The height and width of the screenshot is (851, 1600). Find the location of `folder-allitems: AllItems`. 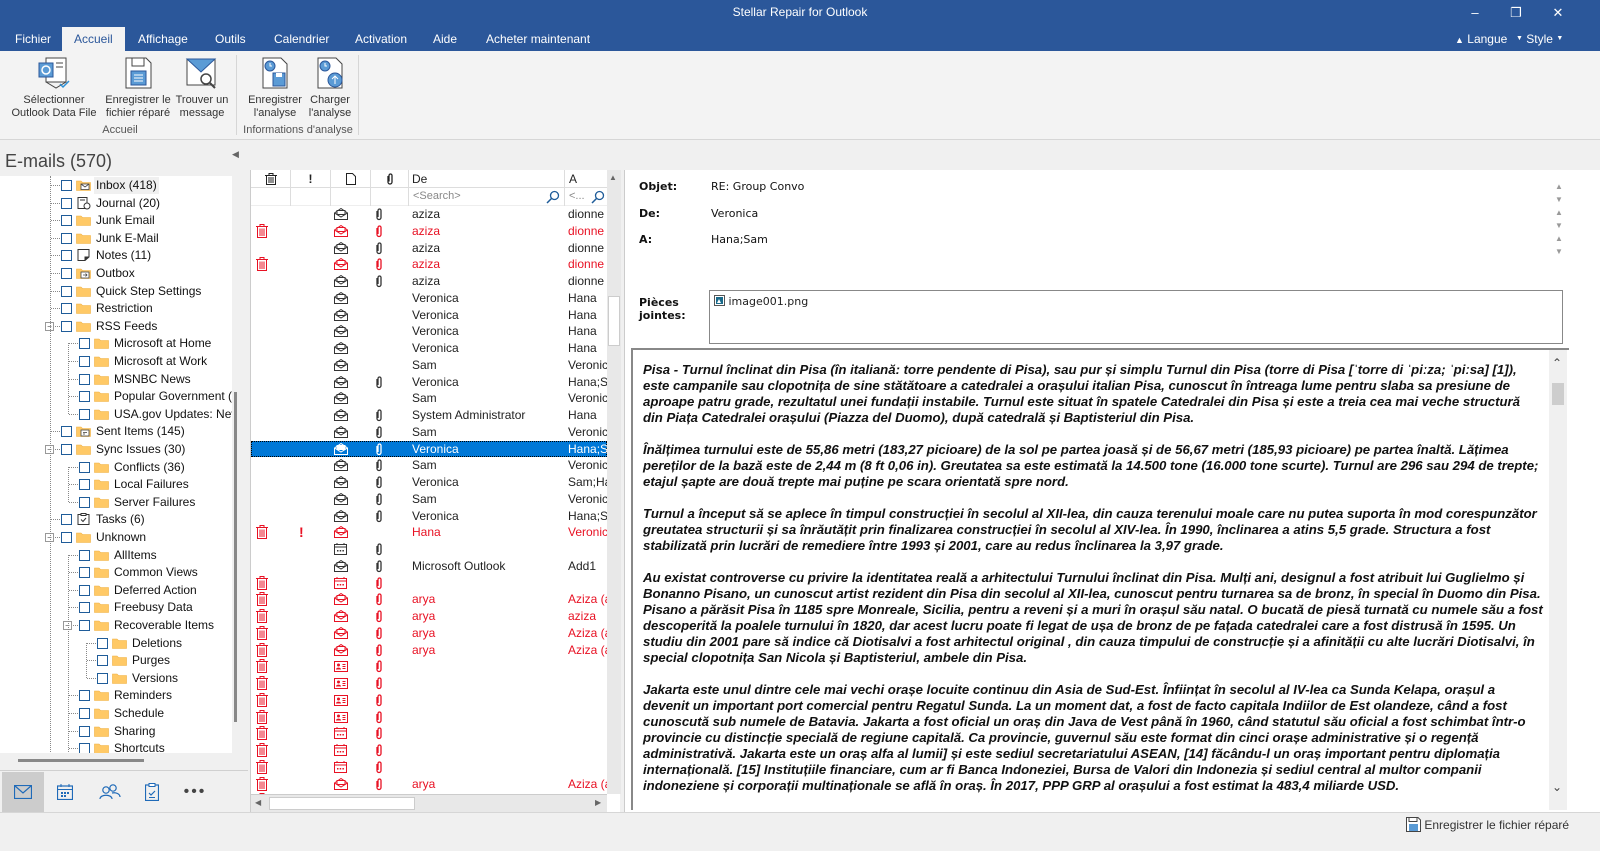

folder-allitems: AllItems is located at coordinates (116, 555).